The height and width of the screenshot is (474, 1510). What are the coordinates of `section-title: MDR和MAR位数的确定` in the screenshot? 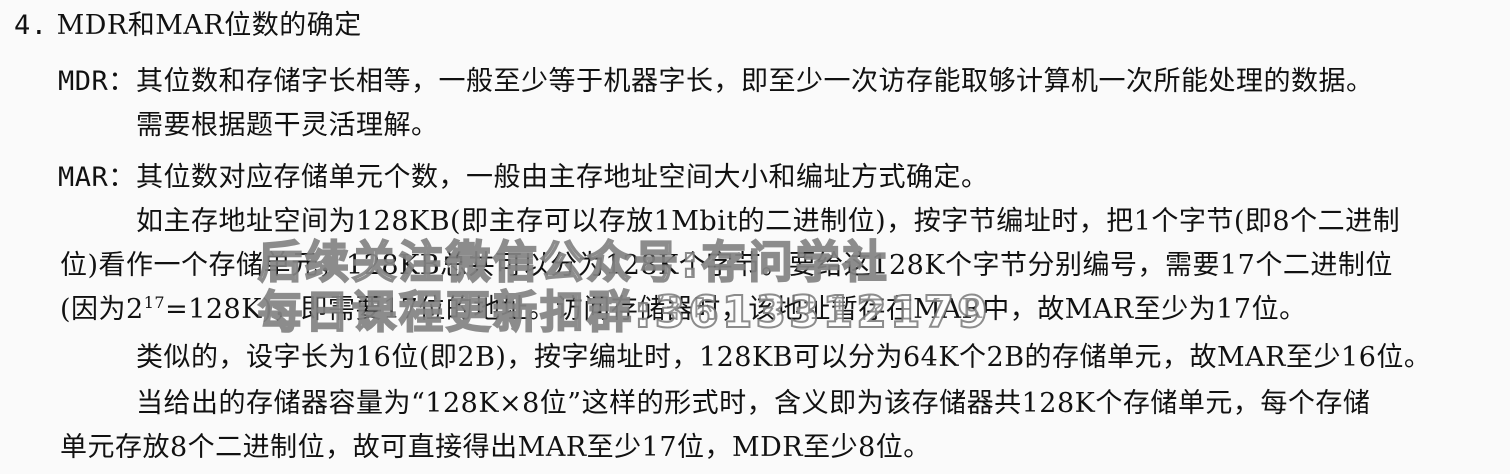 It's located at (209, 25).